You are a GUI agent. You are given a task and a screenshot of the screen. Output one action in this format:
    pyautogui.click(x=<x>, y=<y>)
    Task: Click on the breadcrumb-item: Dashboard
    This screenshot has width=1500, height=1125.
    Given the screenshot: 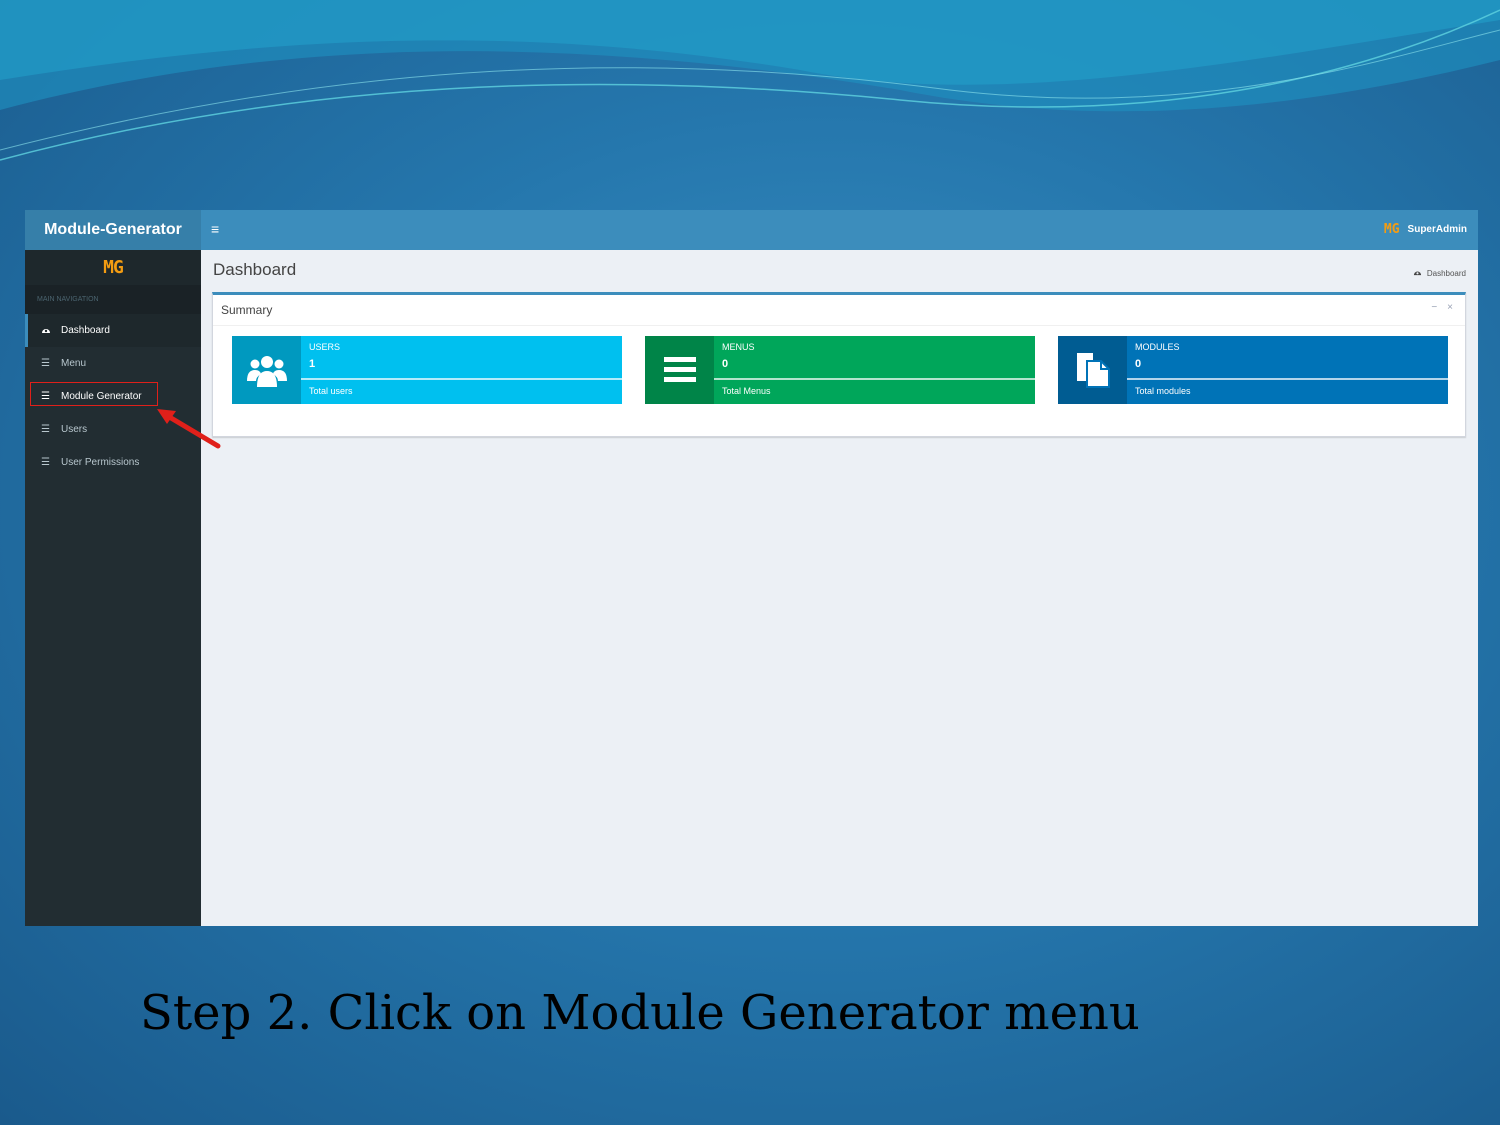 What is the action you would take?
    pyautogui.click(x=1446, y=273)
    